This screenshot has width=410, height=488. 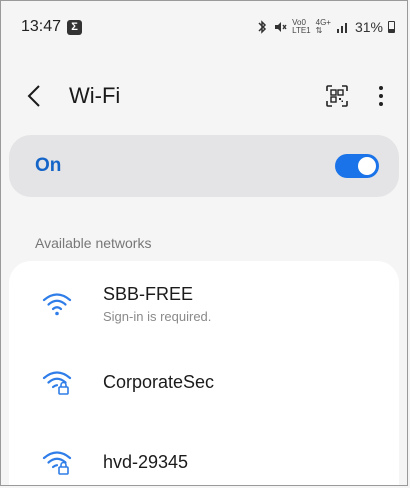 What do you see at coordinates (204, 166) in the screenshot?
I see `wifi-master-toggle-row: On` at bounding box center [204, 166].